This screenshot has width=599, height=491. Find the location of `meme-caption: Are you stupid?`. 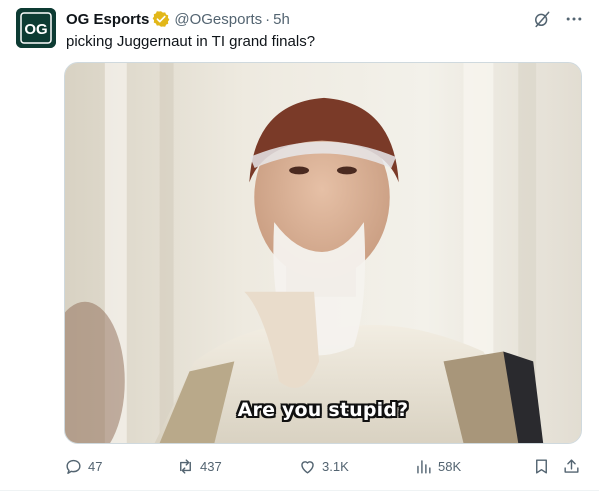

meme-caption: Are you stupid? is located at coordinates (323, 410).